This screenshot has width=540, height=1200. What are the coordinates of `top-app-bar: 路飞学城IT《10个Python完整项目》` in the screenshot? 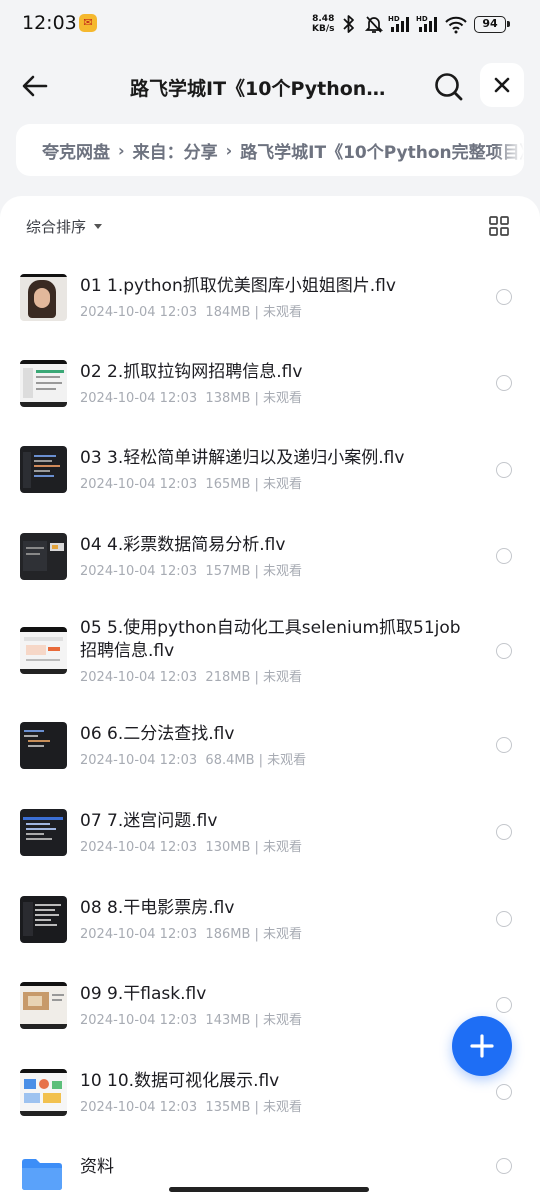 It's located at (270, 86).